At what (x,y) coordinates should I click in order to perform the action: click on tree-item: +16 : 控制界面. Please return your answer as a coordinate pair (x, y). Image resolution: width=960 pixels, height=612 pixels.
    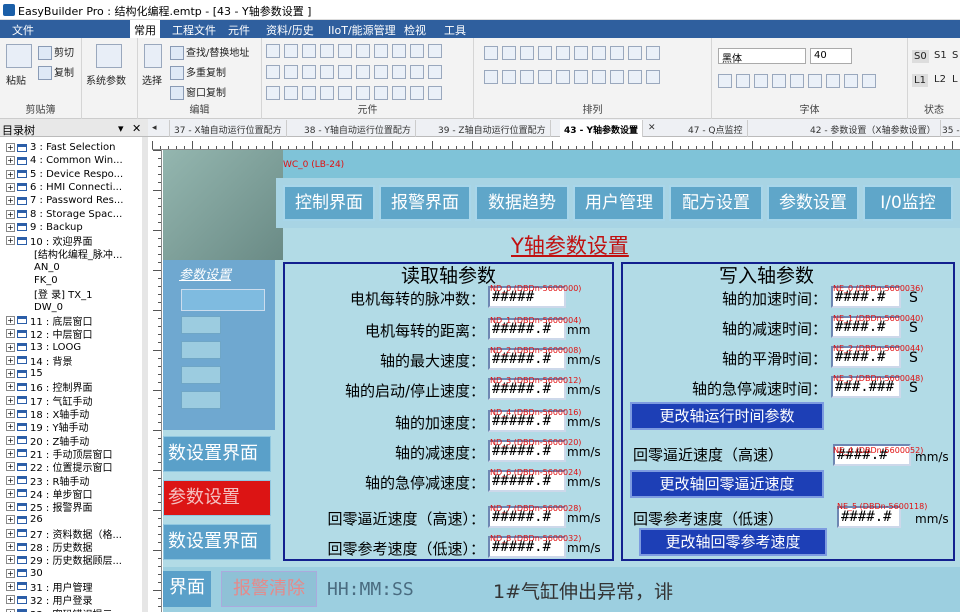
    Looking at the image, I should click on (49, 387).